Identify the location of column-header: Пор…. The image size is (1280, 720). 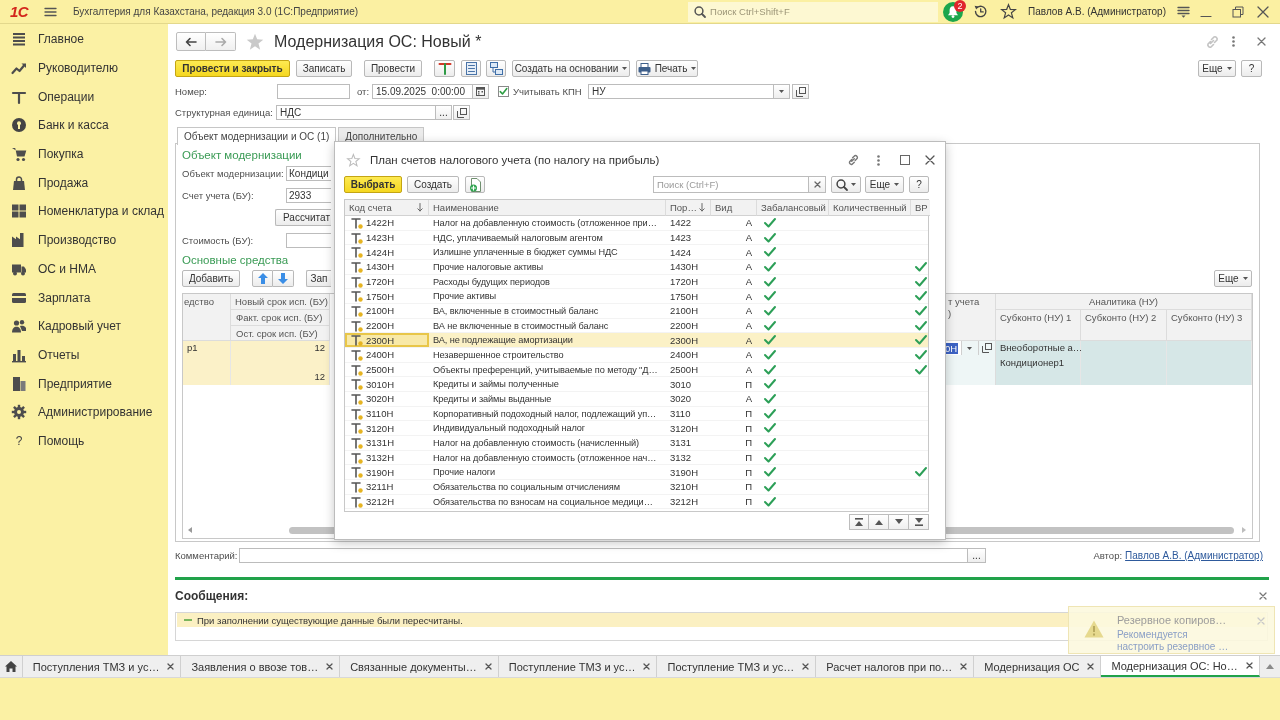
(688, 208).